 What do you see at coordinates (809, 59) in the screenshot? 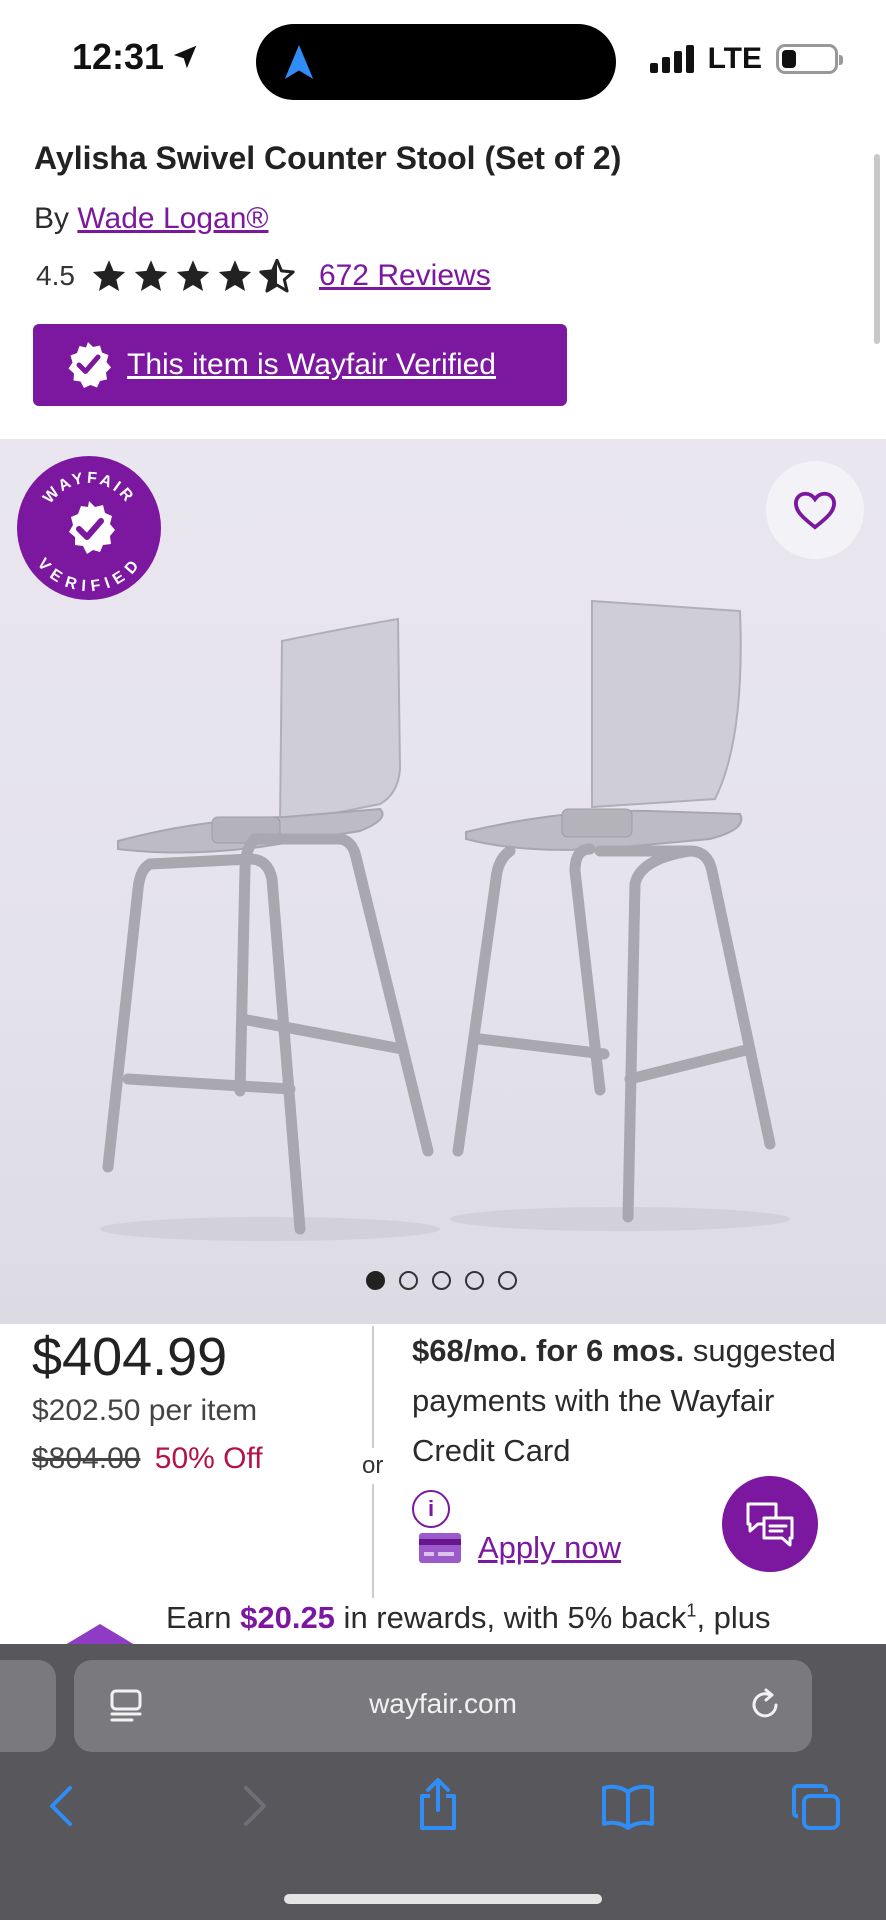
I see `battery-icon` at bounding box center [809, 59].